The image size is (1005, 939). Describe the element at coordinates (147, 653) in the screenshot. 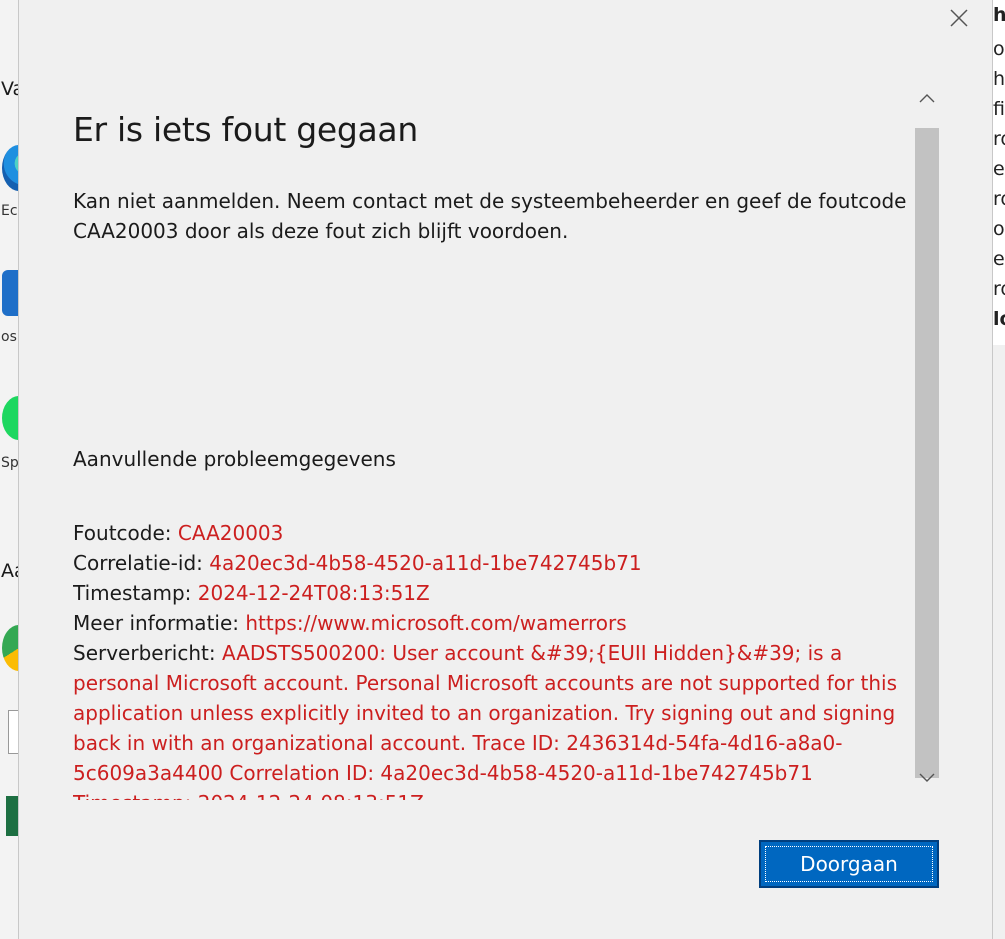

I see `server-message-label: Serverbericht:` at that location.